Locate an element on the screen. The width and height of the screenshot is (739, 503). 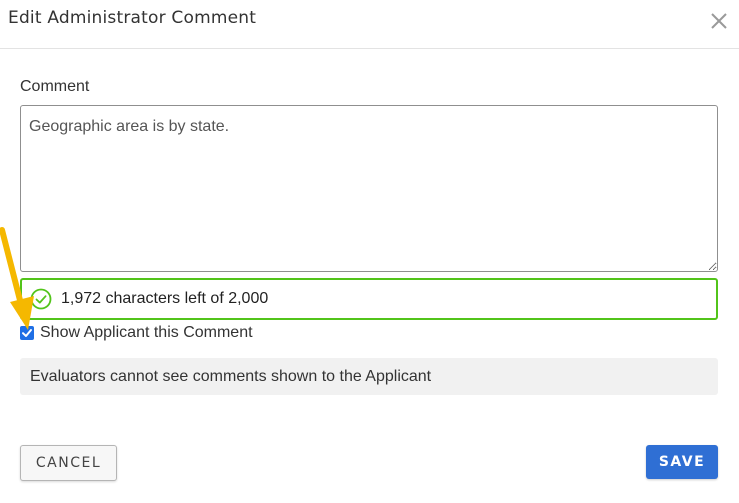
dialog-title: Edit Administrator Comment is located at coordinates (132, 18).